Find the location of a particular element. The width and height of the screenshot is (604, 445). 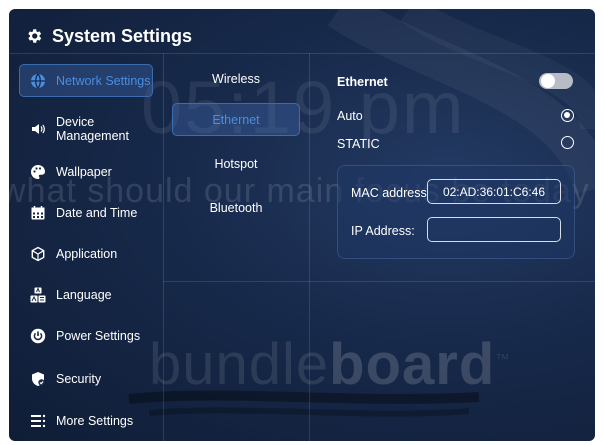

sidebar-item-label: Power Settings is located at coordinates (98, 335).